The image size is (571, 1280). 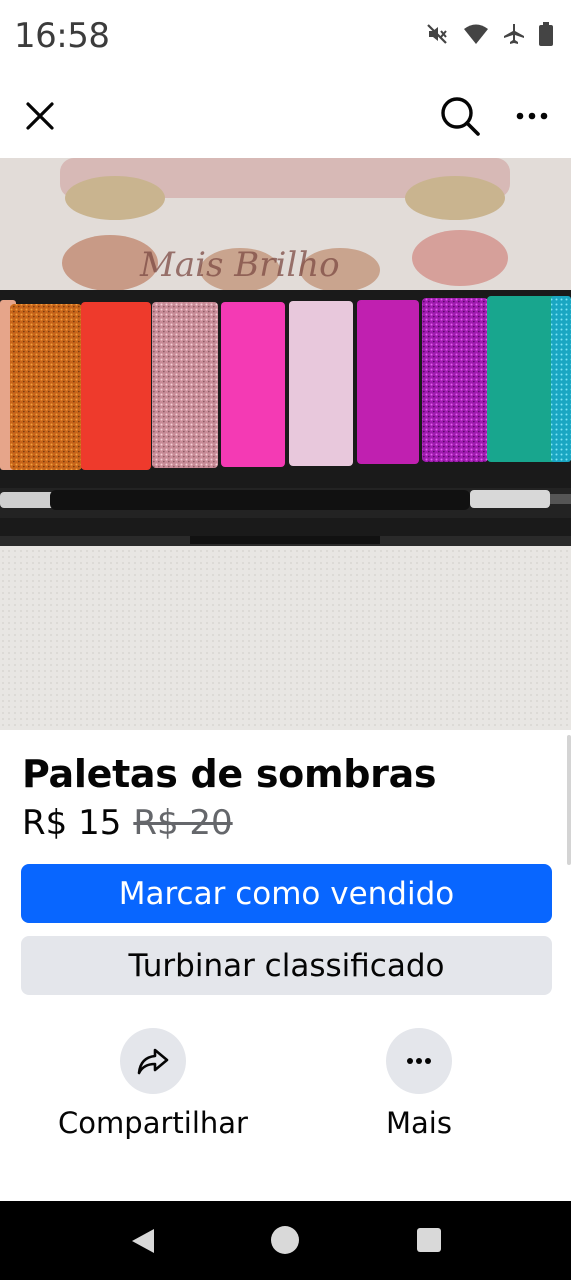 I want to click on top-nav, so click(x=285, y=117).